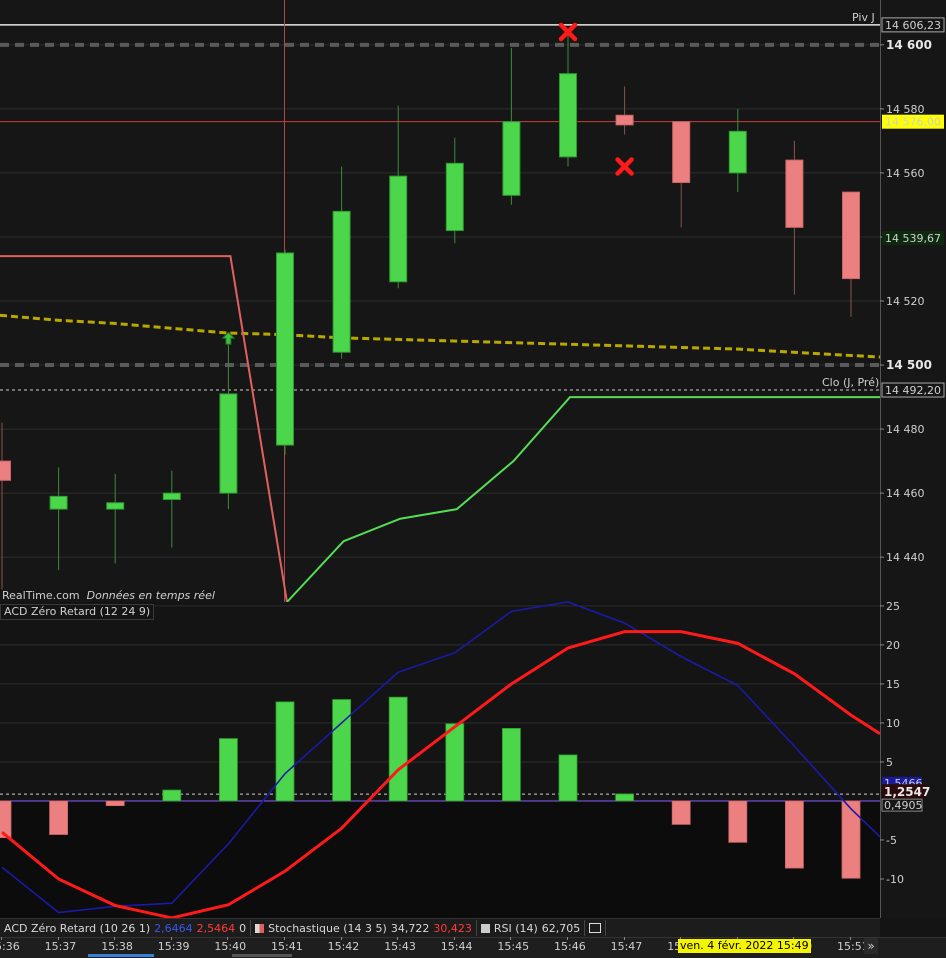  What do you see at coordinates (626, 946) in the screenshot?
I see `time-tick-label: 15:47` at bounding box center [626, 946].